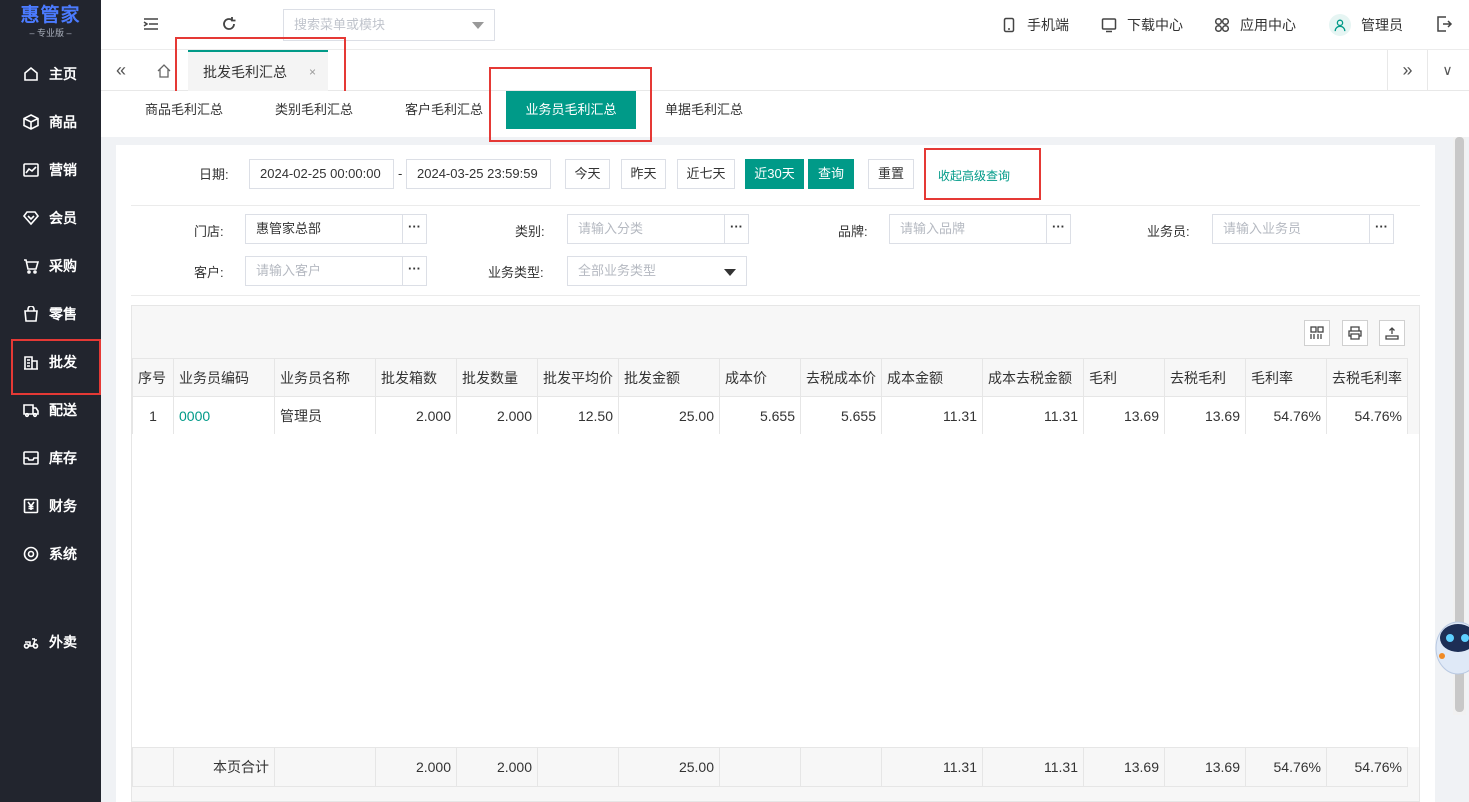  I want to click on sidebar-item-label: 批发, so click(63, 362).